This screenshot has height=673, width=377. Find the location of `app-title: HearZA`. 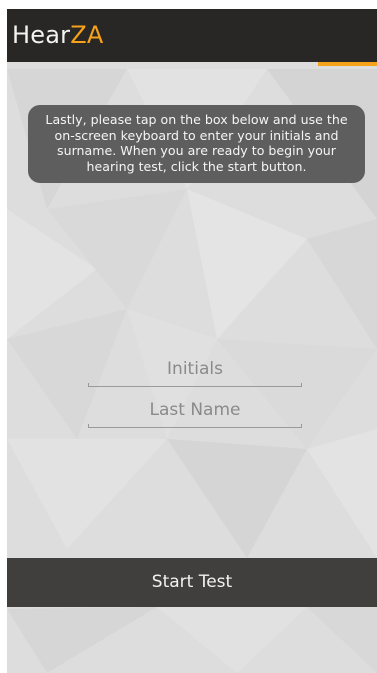

app-title: HearZA is located at coordinates (57, 35).